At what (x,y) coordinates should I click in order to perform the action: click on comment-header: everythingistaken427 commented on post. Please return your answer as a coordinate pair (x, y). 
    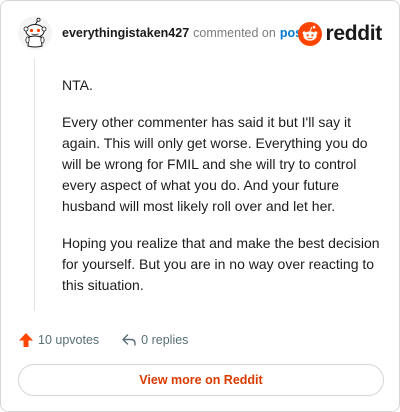
    Looking at the image, I should click on (184, 33).